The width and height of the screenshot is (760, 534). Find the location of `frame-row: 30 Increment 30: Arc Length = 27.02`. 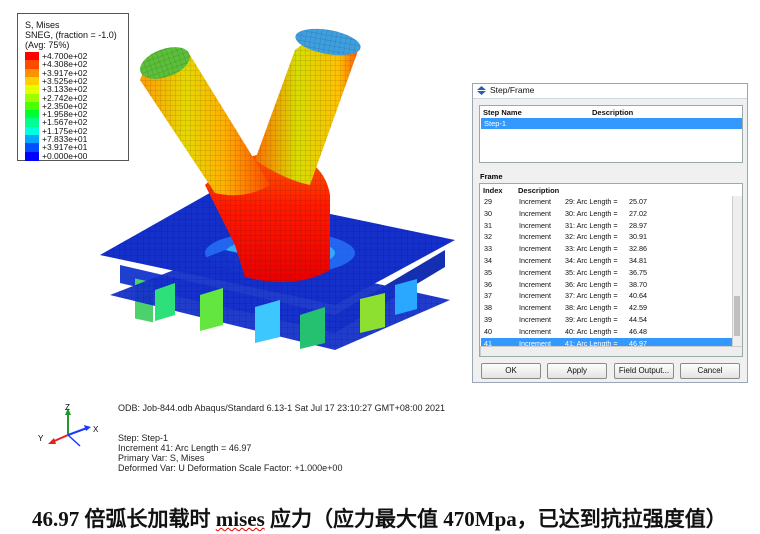

frame-row: 30 Increment 30: Arc Length = 27.02 is located at coordinates (607, 214).